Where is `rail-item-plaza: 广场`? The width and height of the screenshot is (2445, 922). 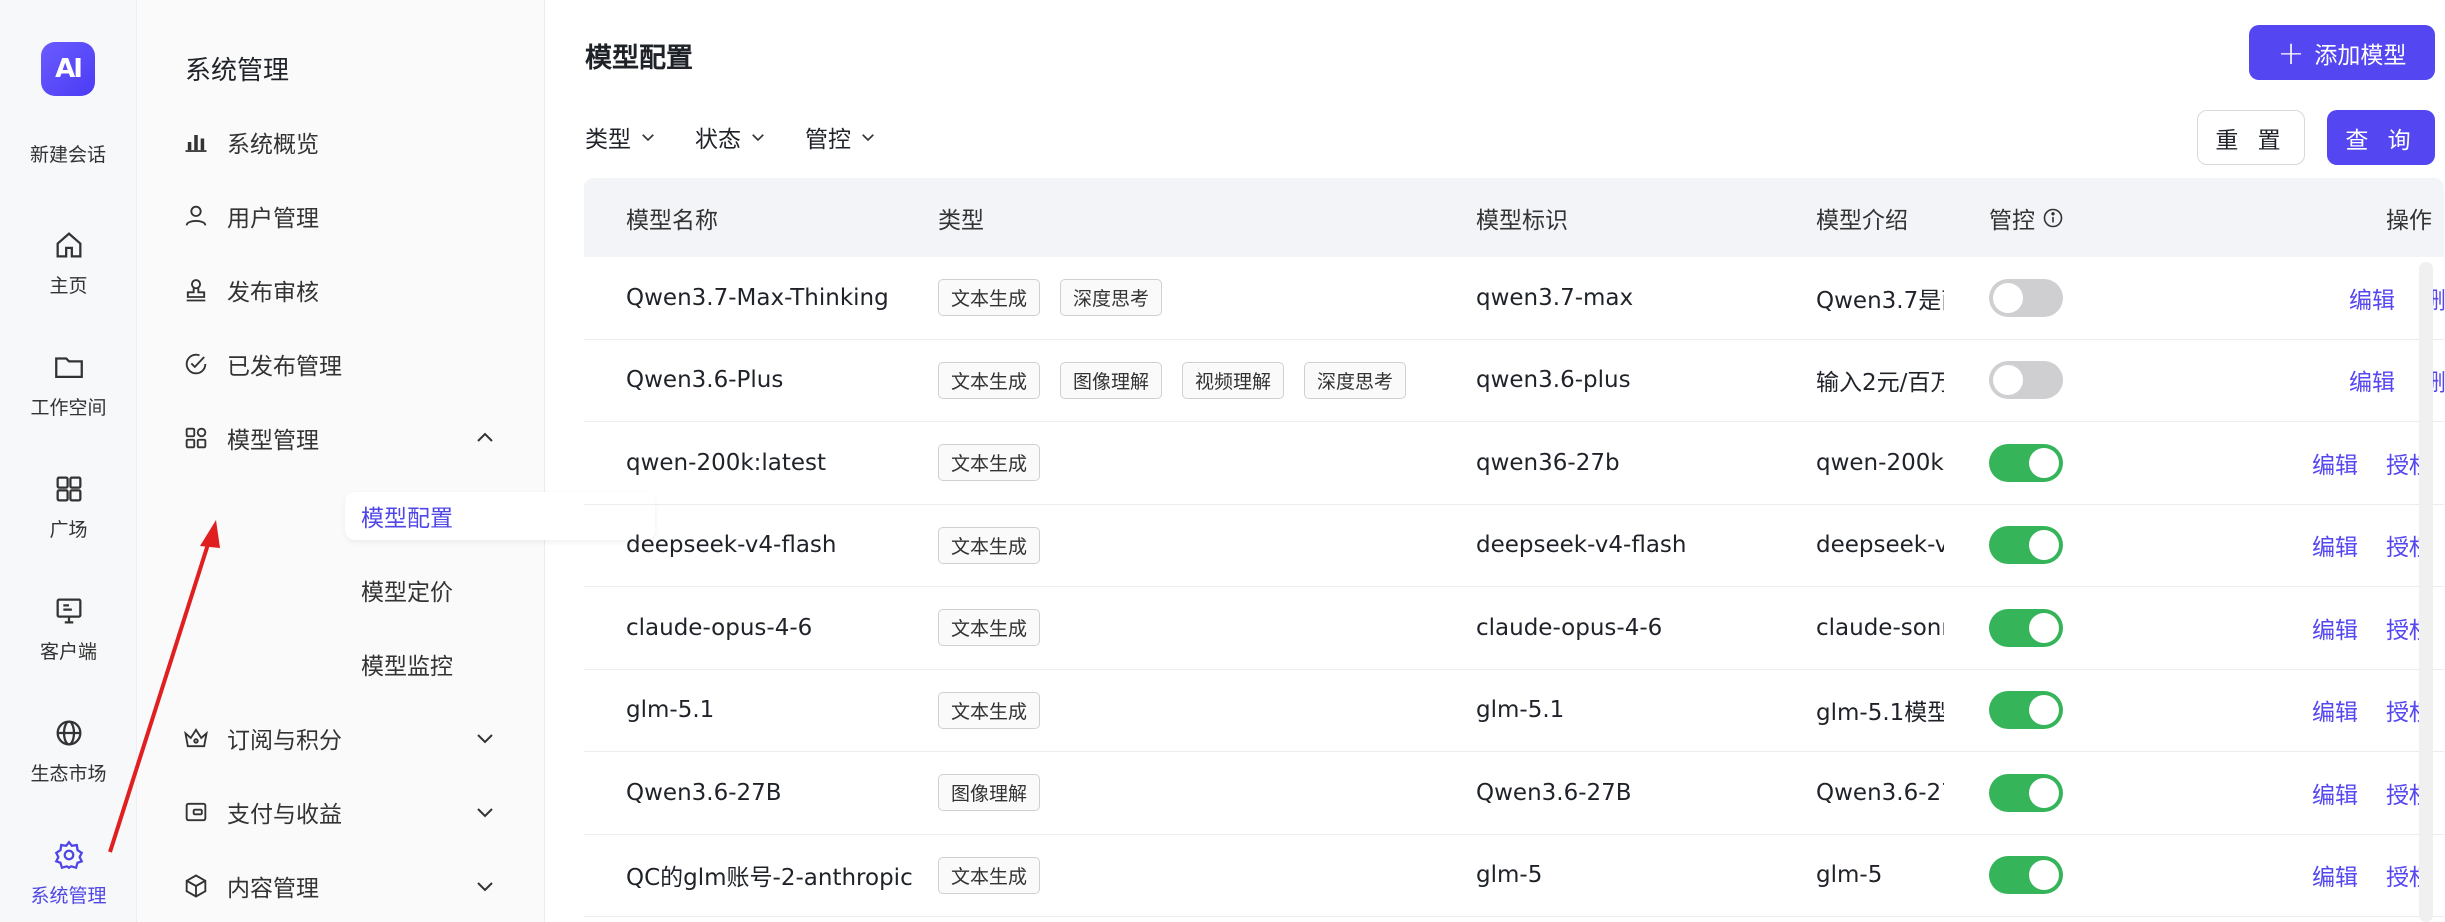 rail-item-plaza: 广场 is located at coordinates (68, 507).